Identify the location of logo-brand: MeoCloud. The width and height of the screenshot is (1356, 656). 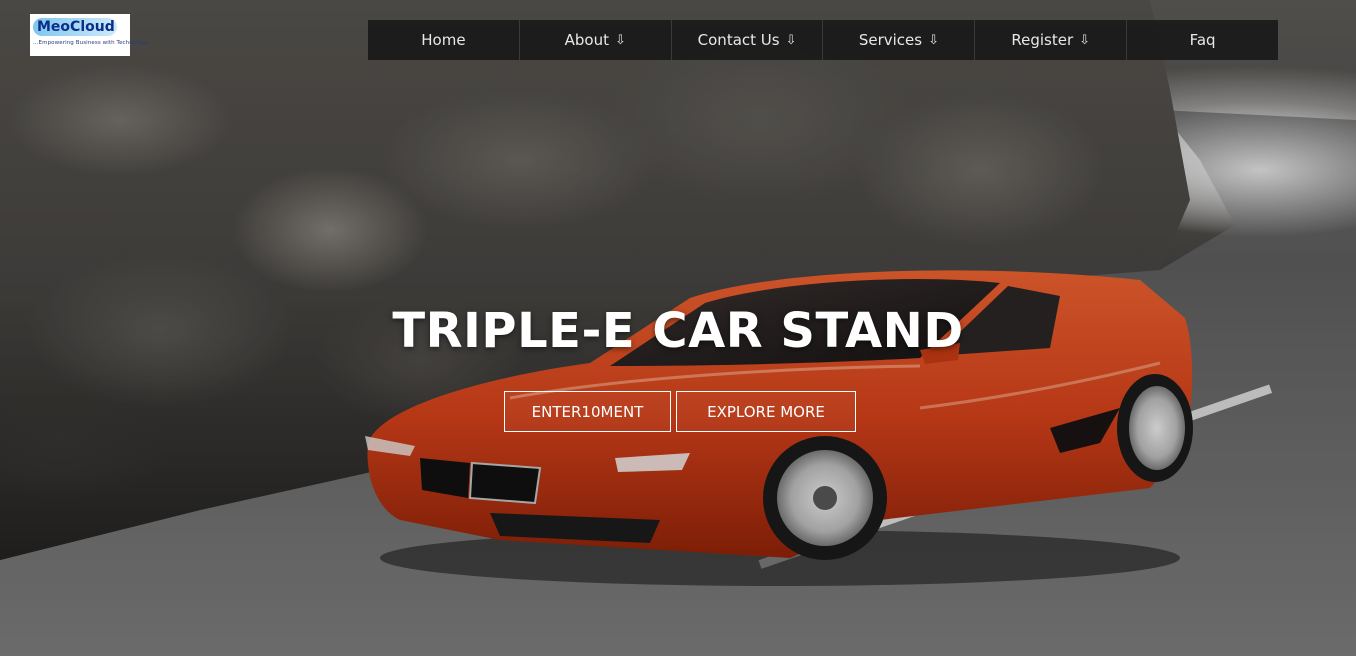
(75, 27).